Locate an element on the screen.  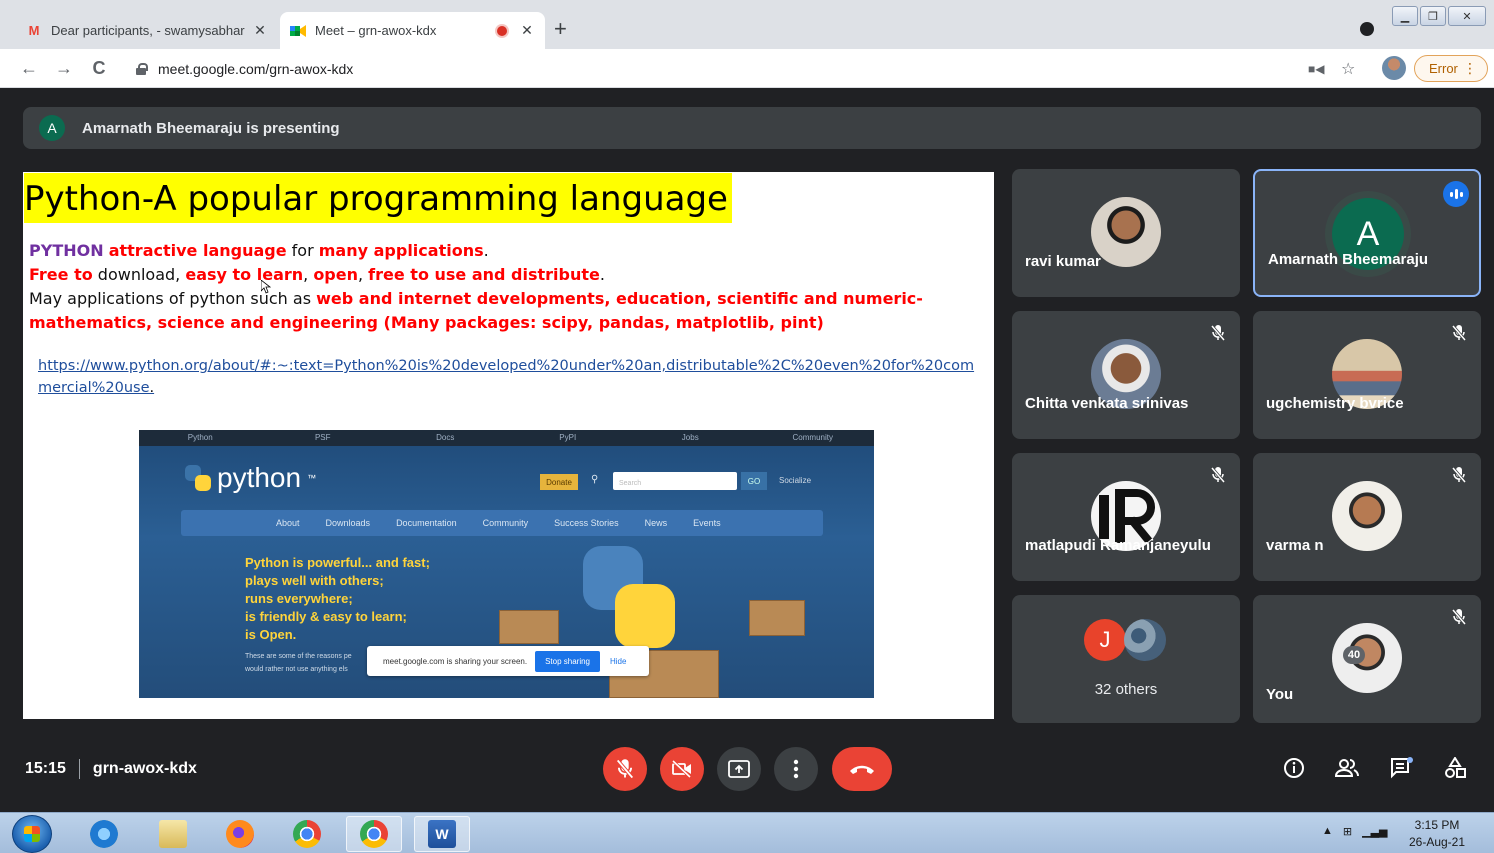
small-line: These are some of the reasons pe is located at coordinates (298, 656).